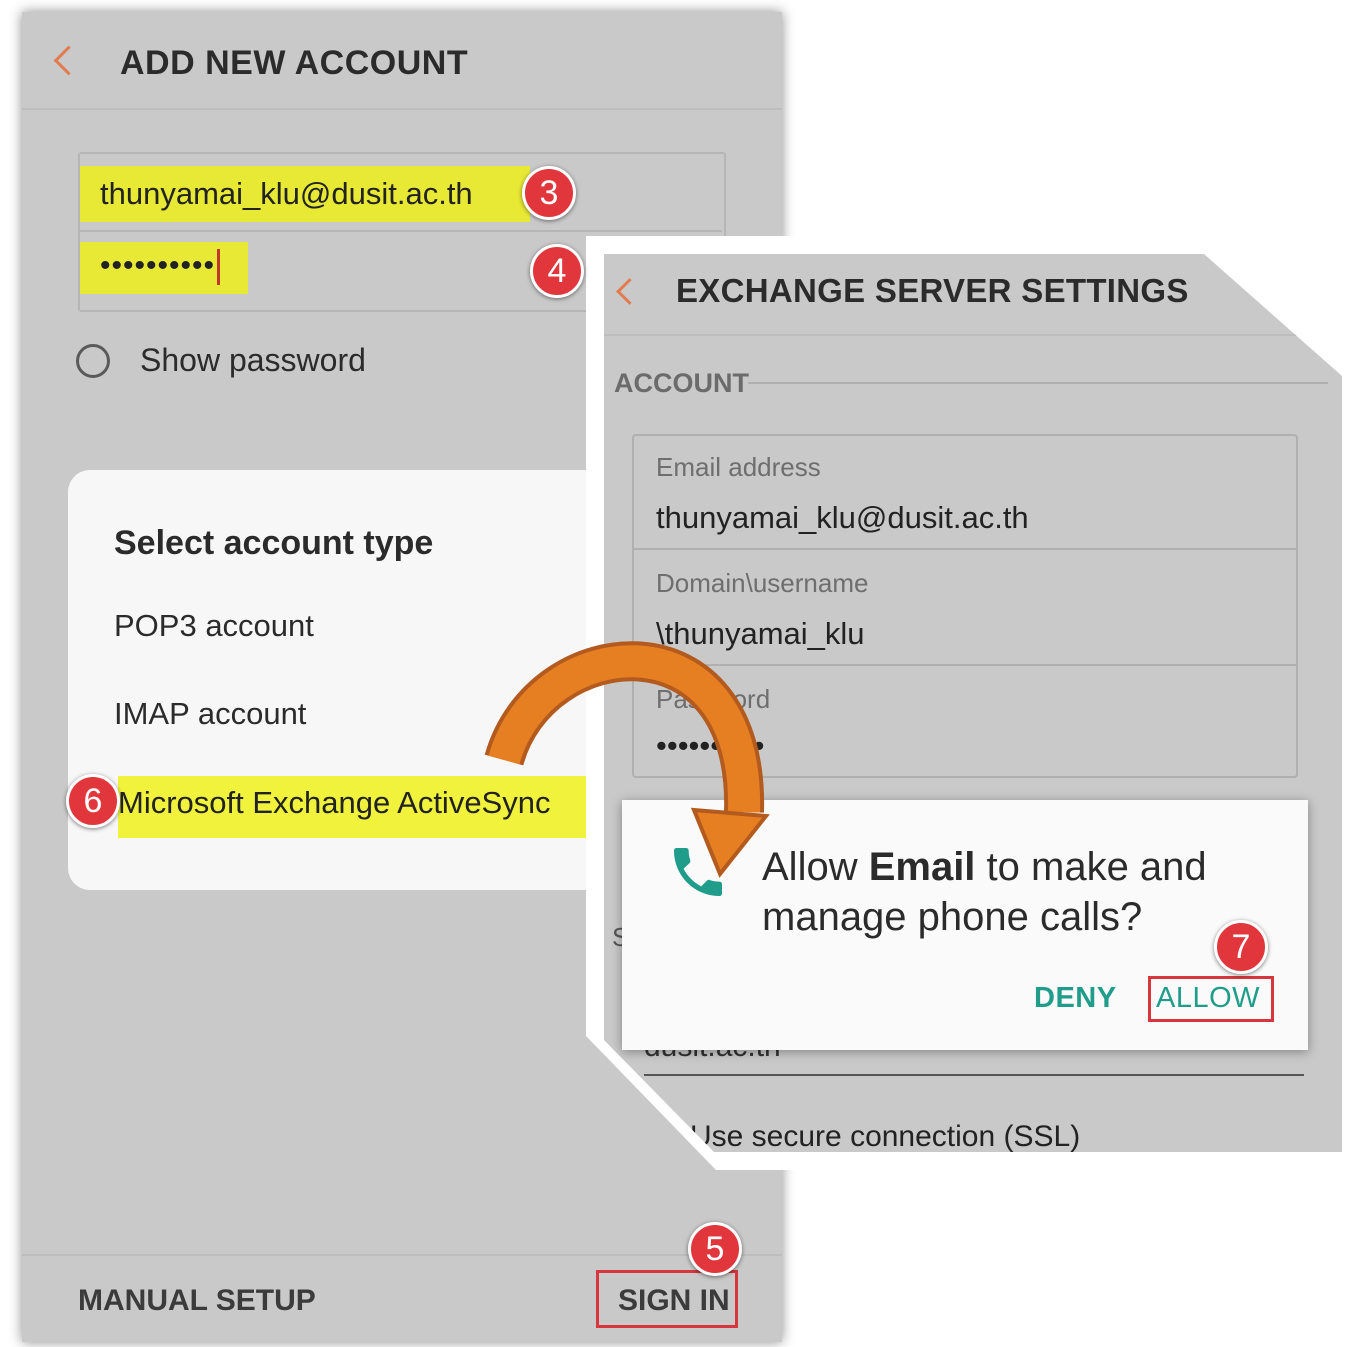 The image size is (1367, 1347). Describe the element at coordinates (214, 626) in the screenshot. I see `option-pop3: POP3 account` at that location.